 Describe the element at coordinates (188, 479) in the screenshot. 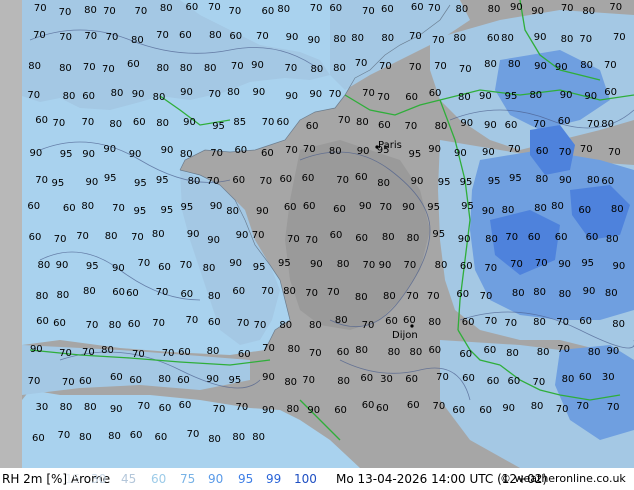

I see `legend-level-75: 75` at that location.